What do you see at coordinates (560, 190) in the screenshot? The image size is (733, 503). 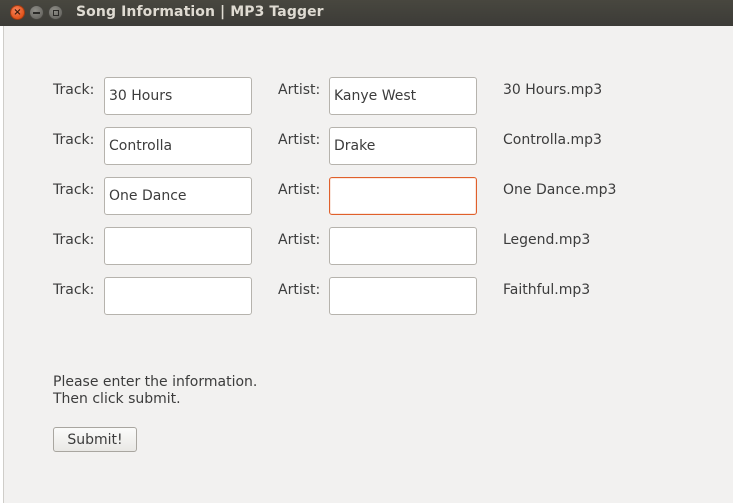 I see `filename-label-3: One Dance.mp3` at bounding box center [560, 190].